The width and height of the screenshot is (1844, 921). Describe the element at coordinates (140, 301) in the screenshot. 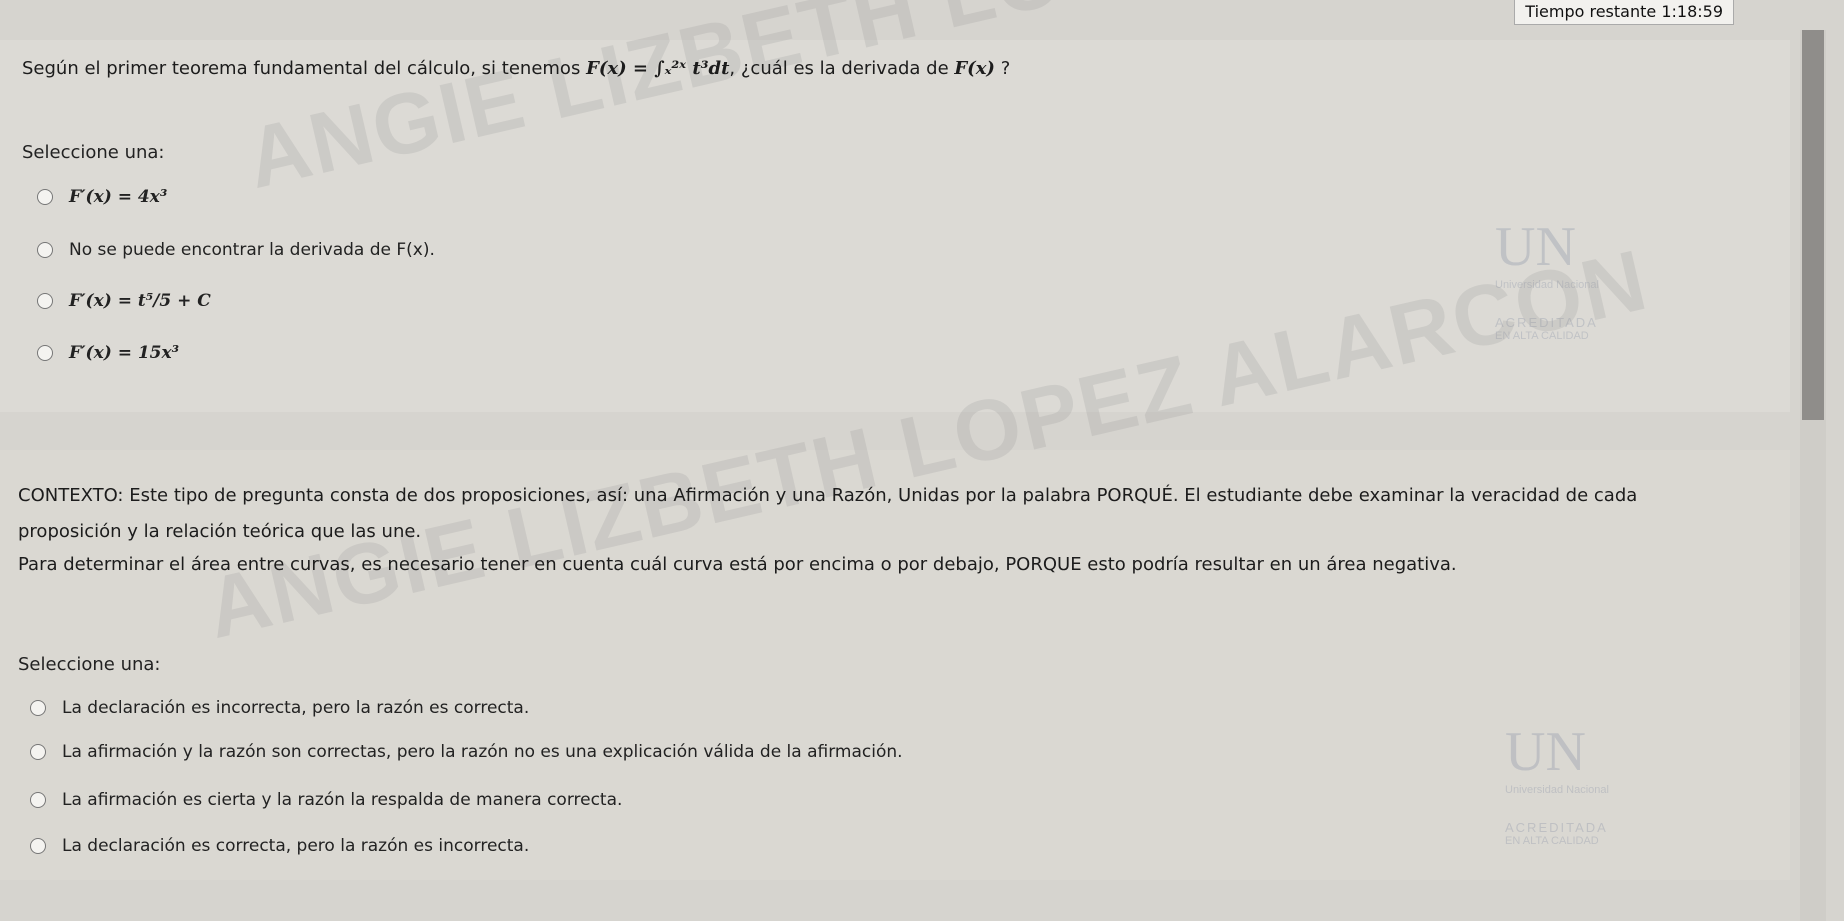

I see `option-label: F′(x) = t⁵/5 + C` at that location.